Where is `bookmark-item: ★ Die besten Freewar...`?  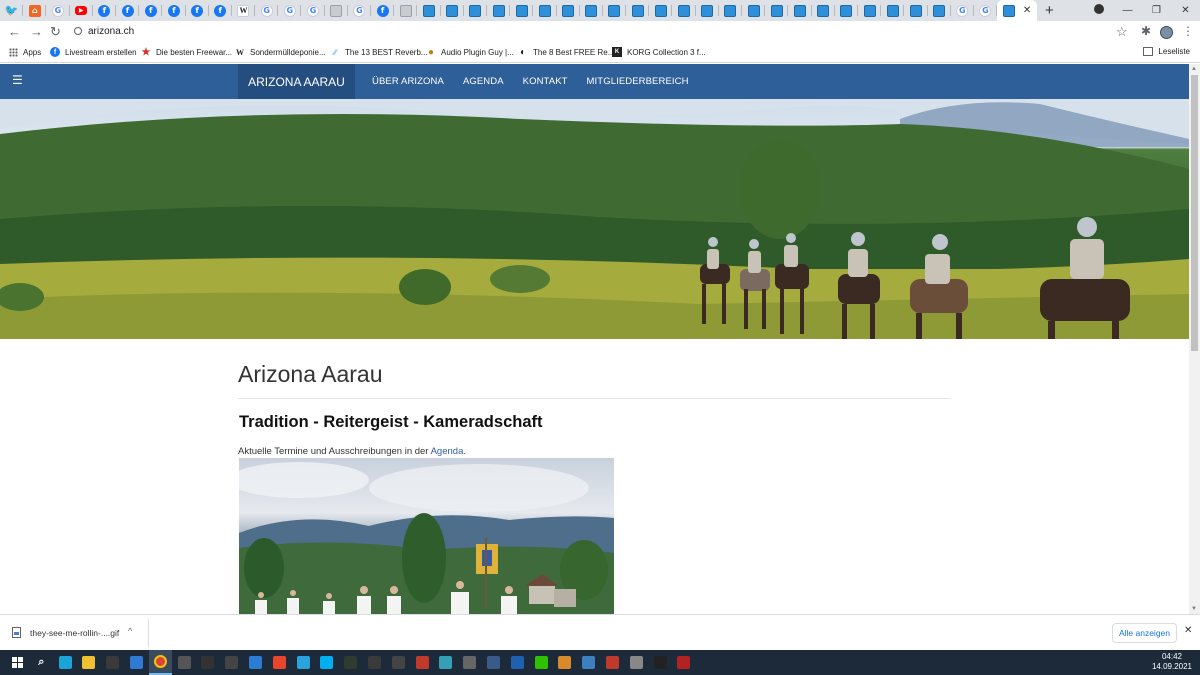
bookmark-item: ★ Die besten Freewar... is located at coordinates (187, 52).